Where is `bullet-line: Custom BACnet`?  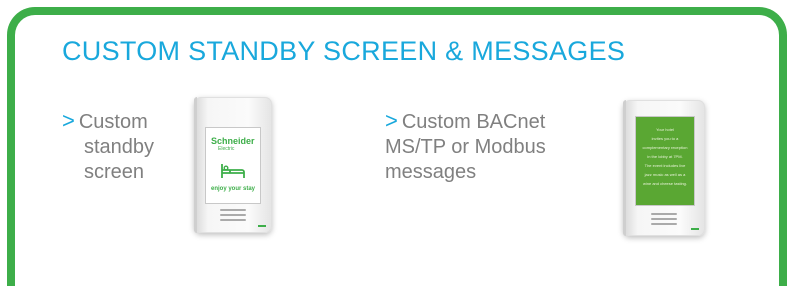
bullet-line: Custom BACnet is located at coordinates (473, 122).